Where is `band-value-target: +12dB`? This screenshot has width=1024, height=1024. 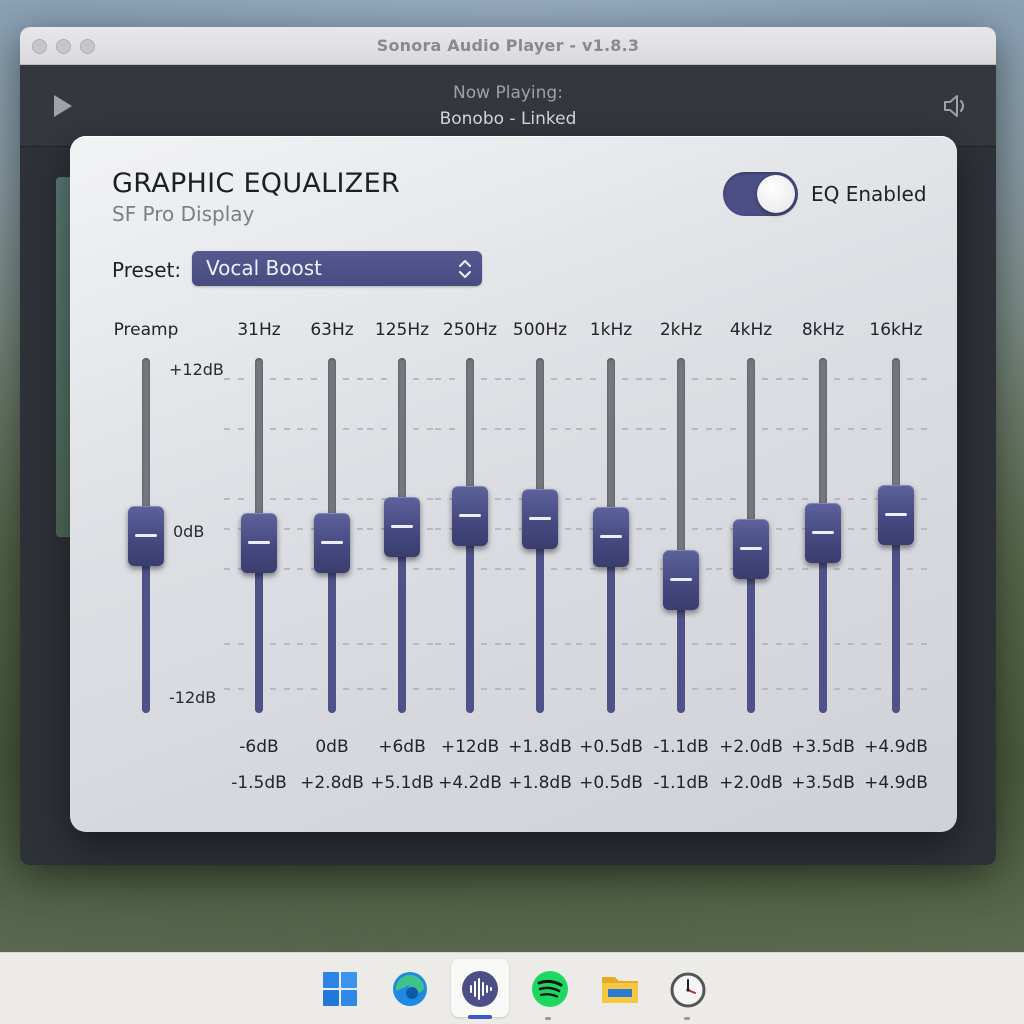 band-value-target: +12dB is located at coordinates (470, 747).